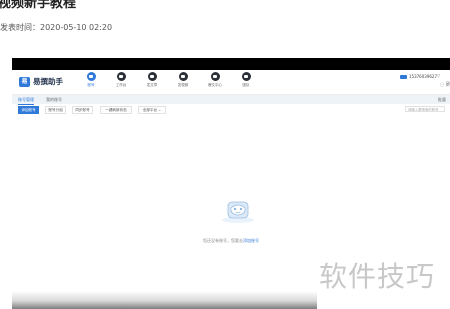  Describe the element at coordinates (445, 84) in the screenshot. I see `refresh-button: ◌ 刷` at that location.